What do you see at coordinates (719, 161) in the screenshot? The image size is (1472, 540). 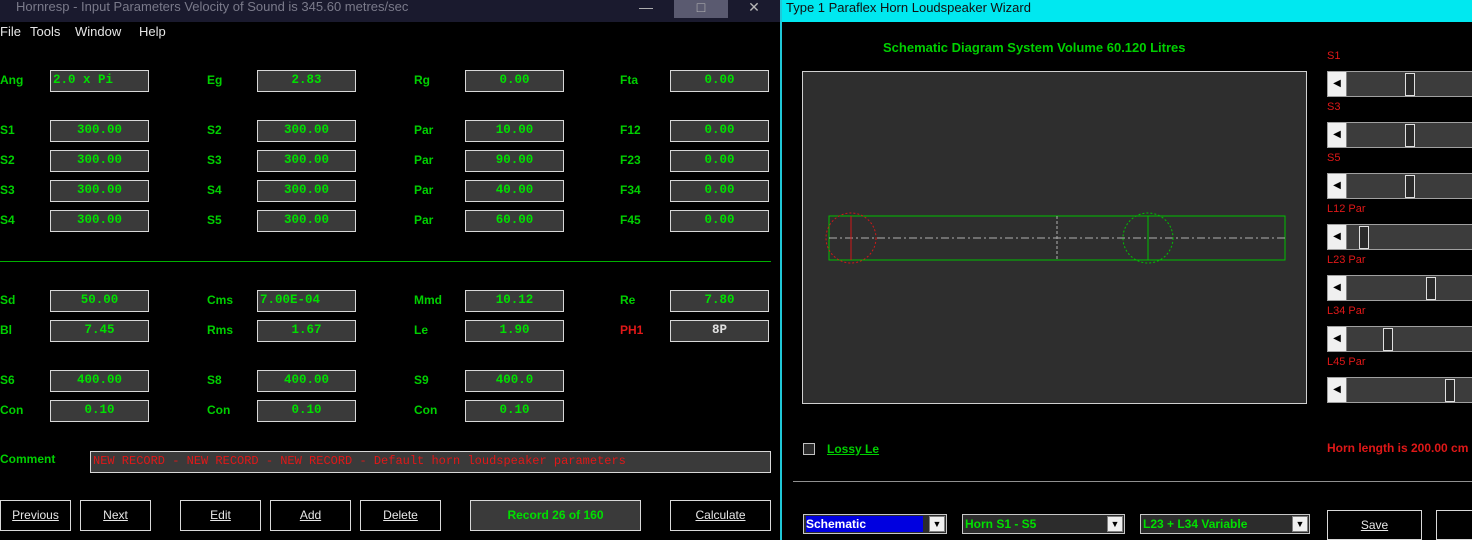 I see `param-field-f23: 0.00` at bounding box center [719, 161].